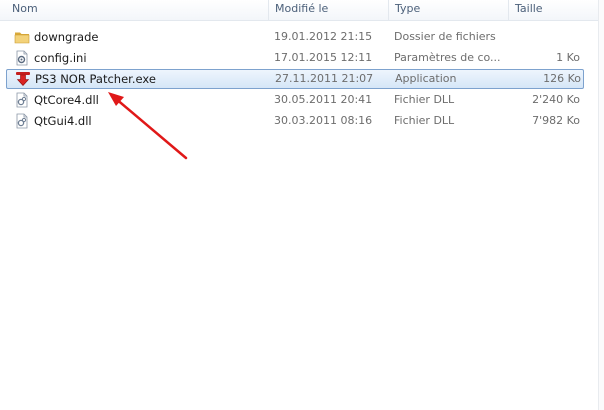 The image size is (604, 410). I want to click on vertical-scrollbar-edge, so click(601, 205).